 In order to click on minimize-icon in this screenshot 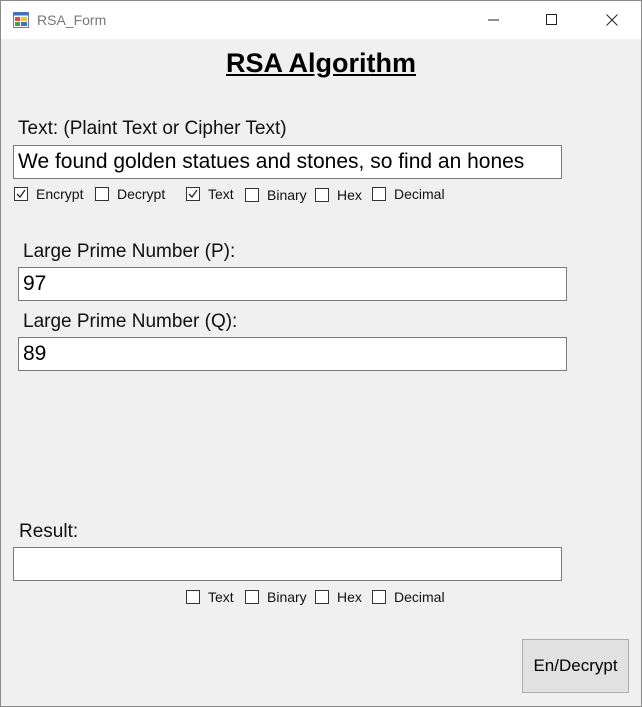, I will do `click(493, 20)`.